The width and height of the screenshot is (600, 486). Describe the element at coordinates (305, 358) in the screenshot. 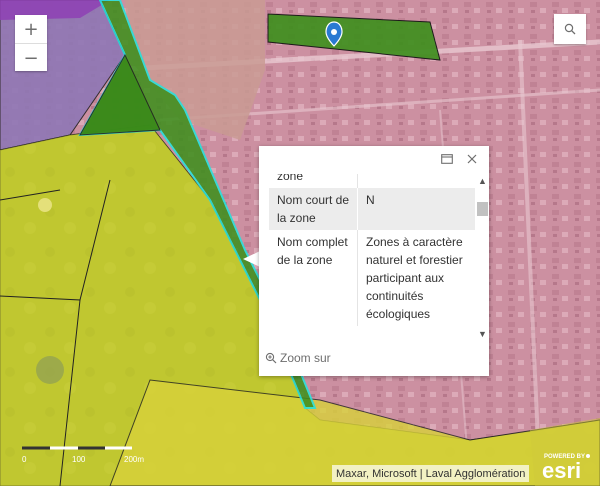

I see `zoom-to-label: Zoom sur` at that location.